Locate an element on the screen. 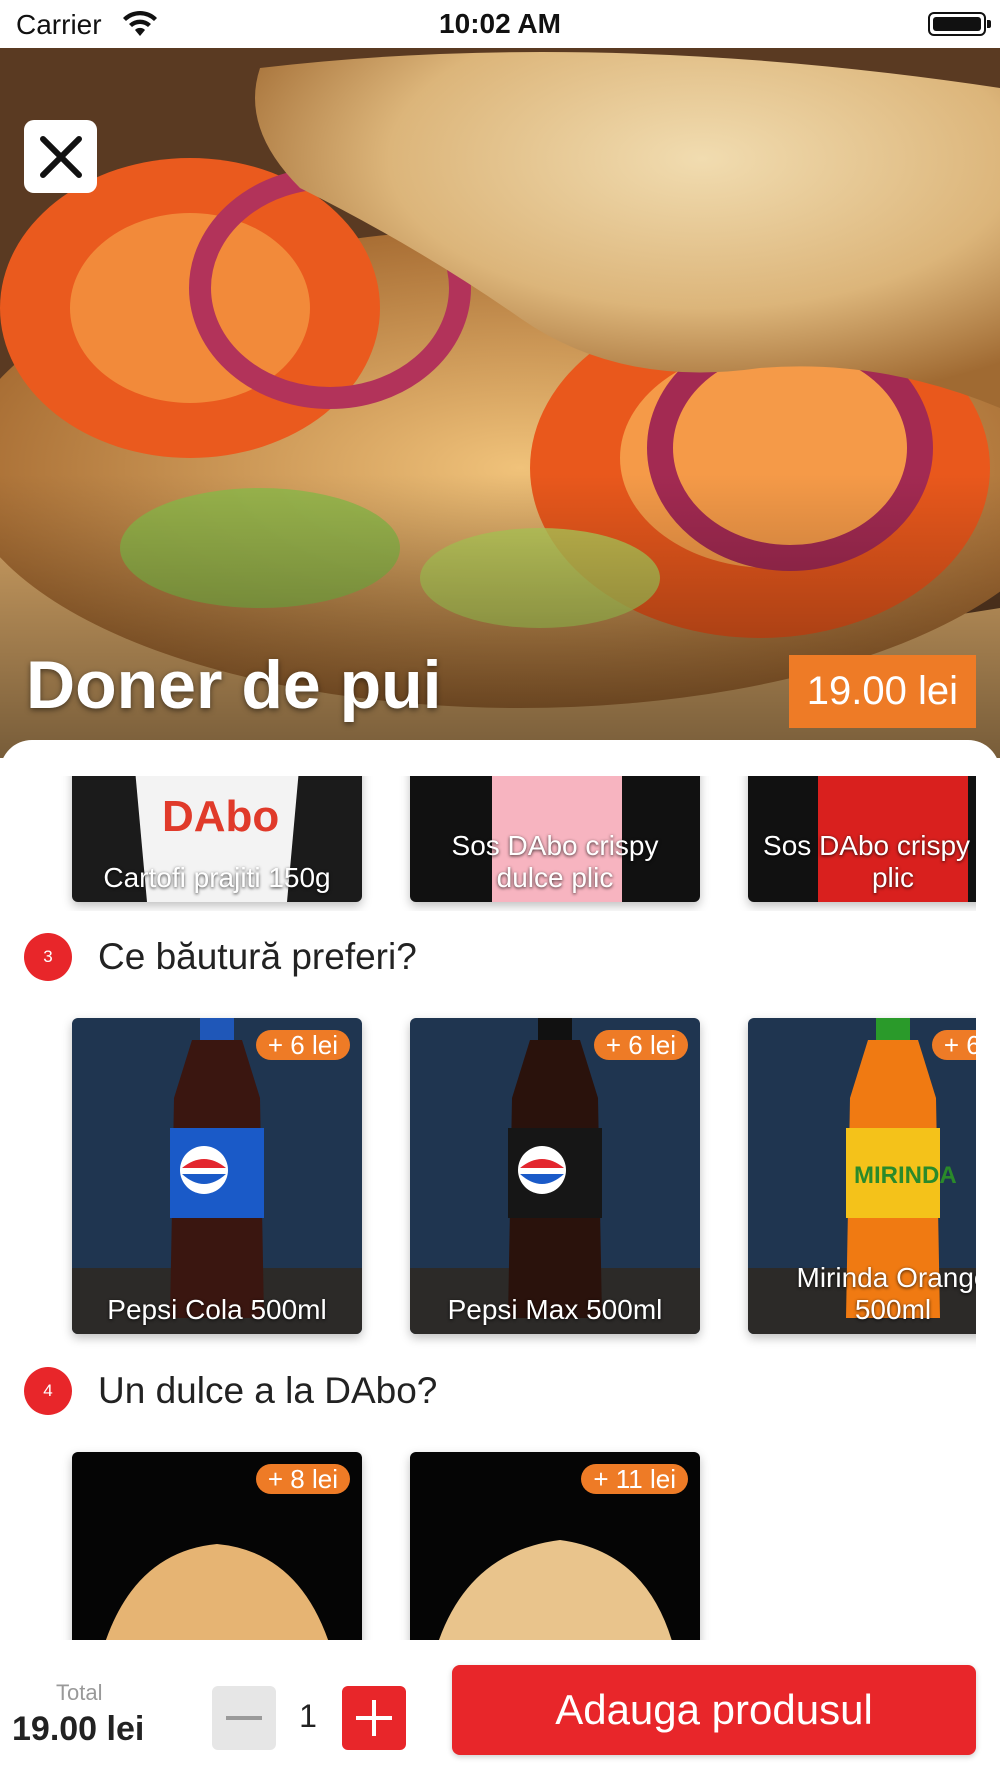  quantity-value: 1 is located at coordinates (308, 1716).